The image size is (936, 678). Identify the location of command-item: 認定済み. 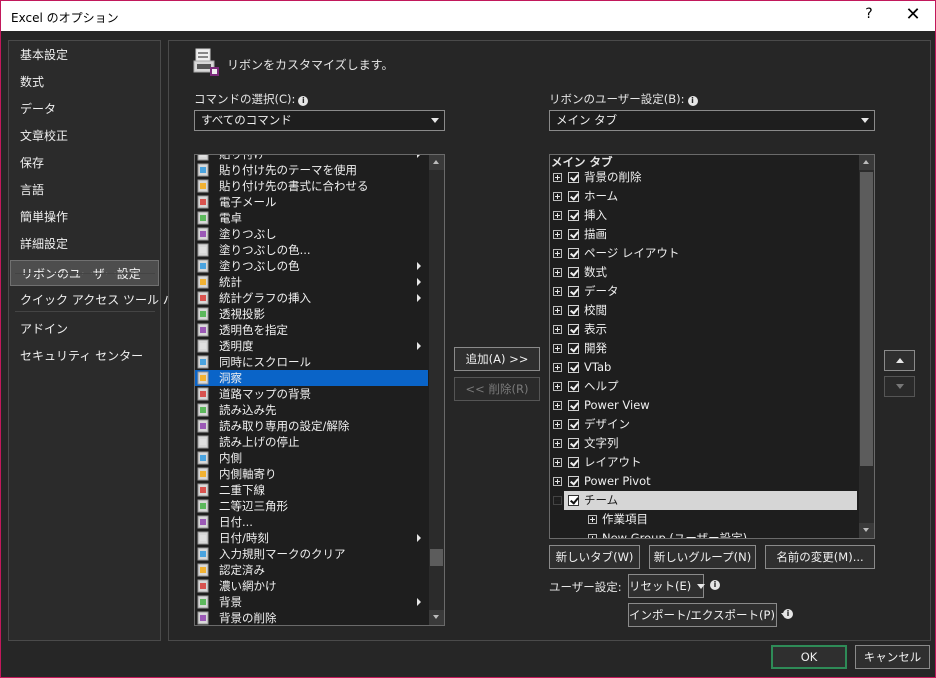
(311, 570).